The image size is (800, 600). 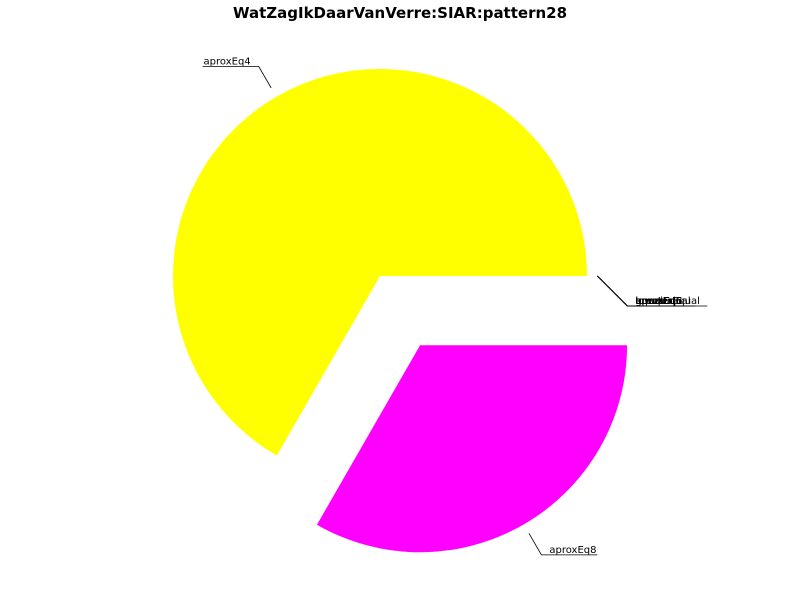 What do you see at coordinates (472, 449) in the screenshot?
I see `pie-slice-aproxEq8` at bounding box center [472, 449].